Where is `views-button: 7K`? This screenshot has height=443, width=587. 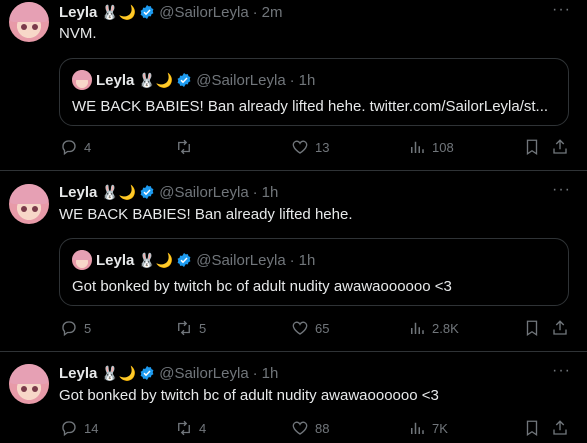
views-button: 7K is located at coordinates (428, 428).